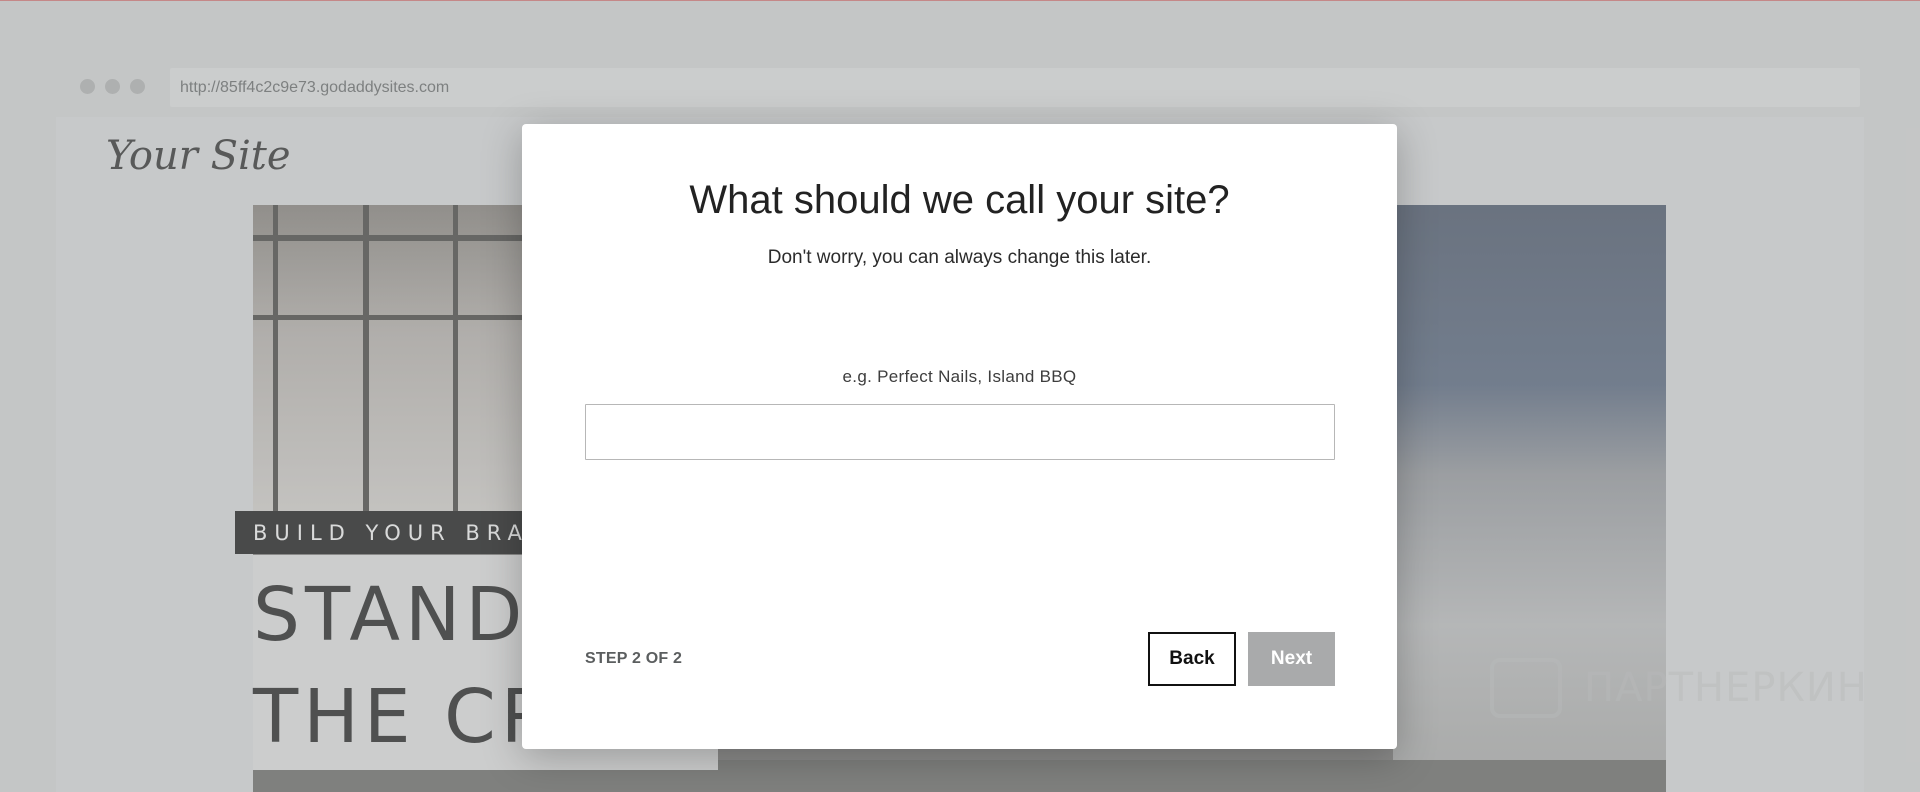  I want to click on step-indicator: STEP 2 OF 2, so click(634, 658).